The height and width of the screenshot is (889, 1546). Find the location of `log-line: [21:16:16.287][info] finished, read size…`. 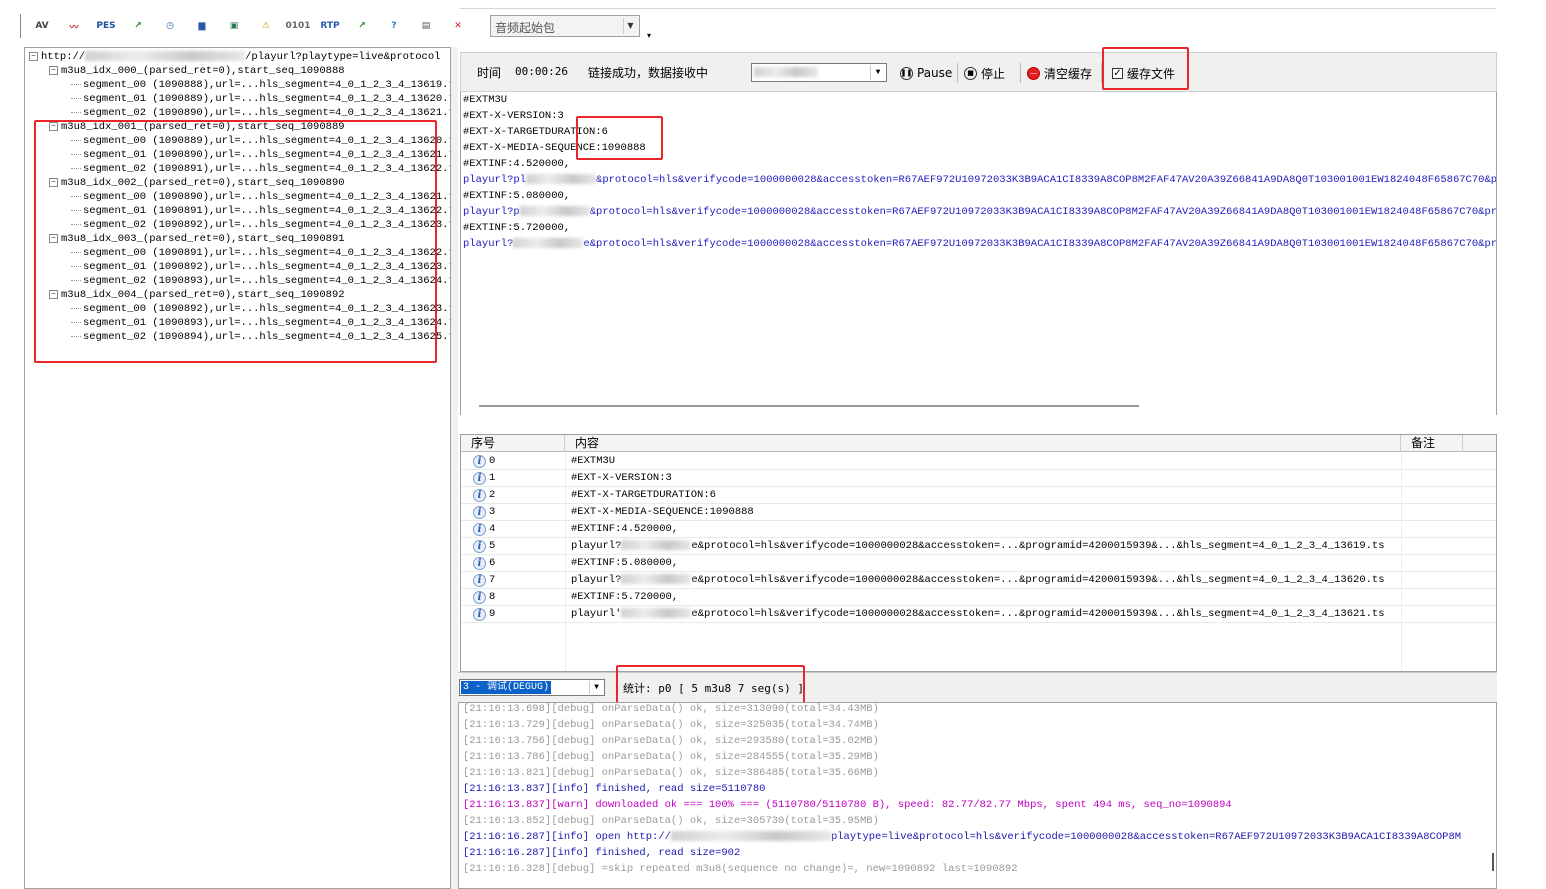

log-line: [21:16:16.287][info] finished, read size… is located at coordinates (601, 853).